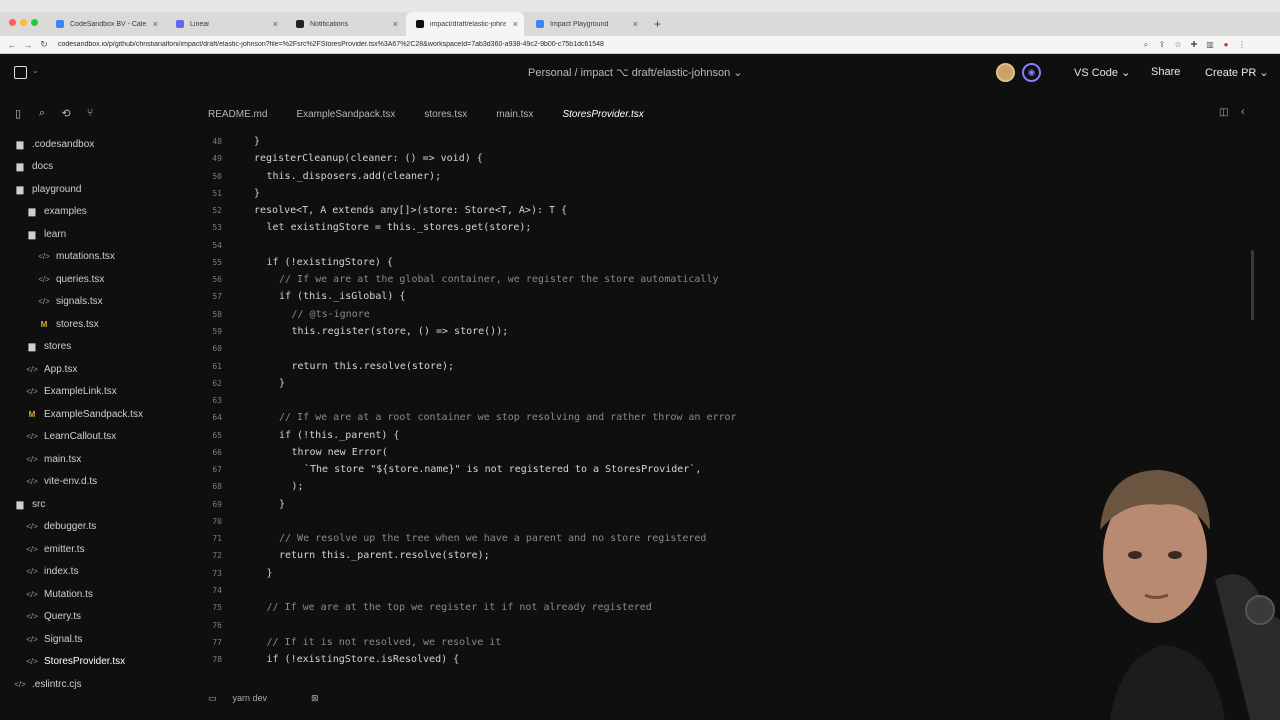  What do you see at coordinates (1252, 285) in the screenshot?
I see `editor-scrollbar` at bounding box center [1252, 285].